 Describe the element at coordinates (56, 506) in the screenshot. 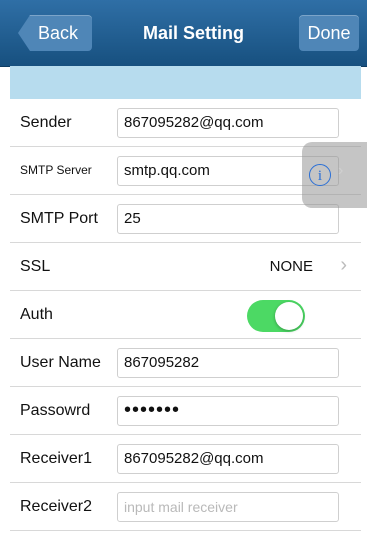

I see `receiver2-label: Receiver2` at that location.